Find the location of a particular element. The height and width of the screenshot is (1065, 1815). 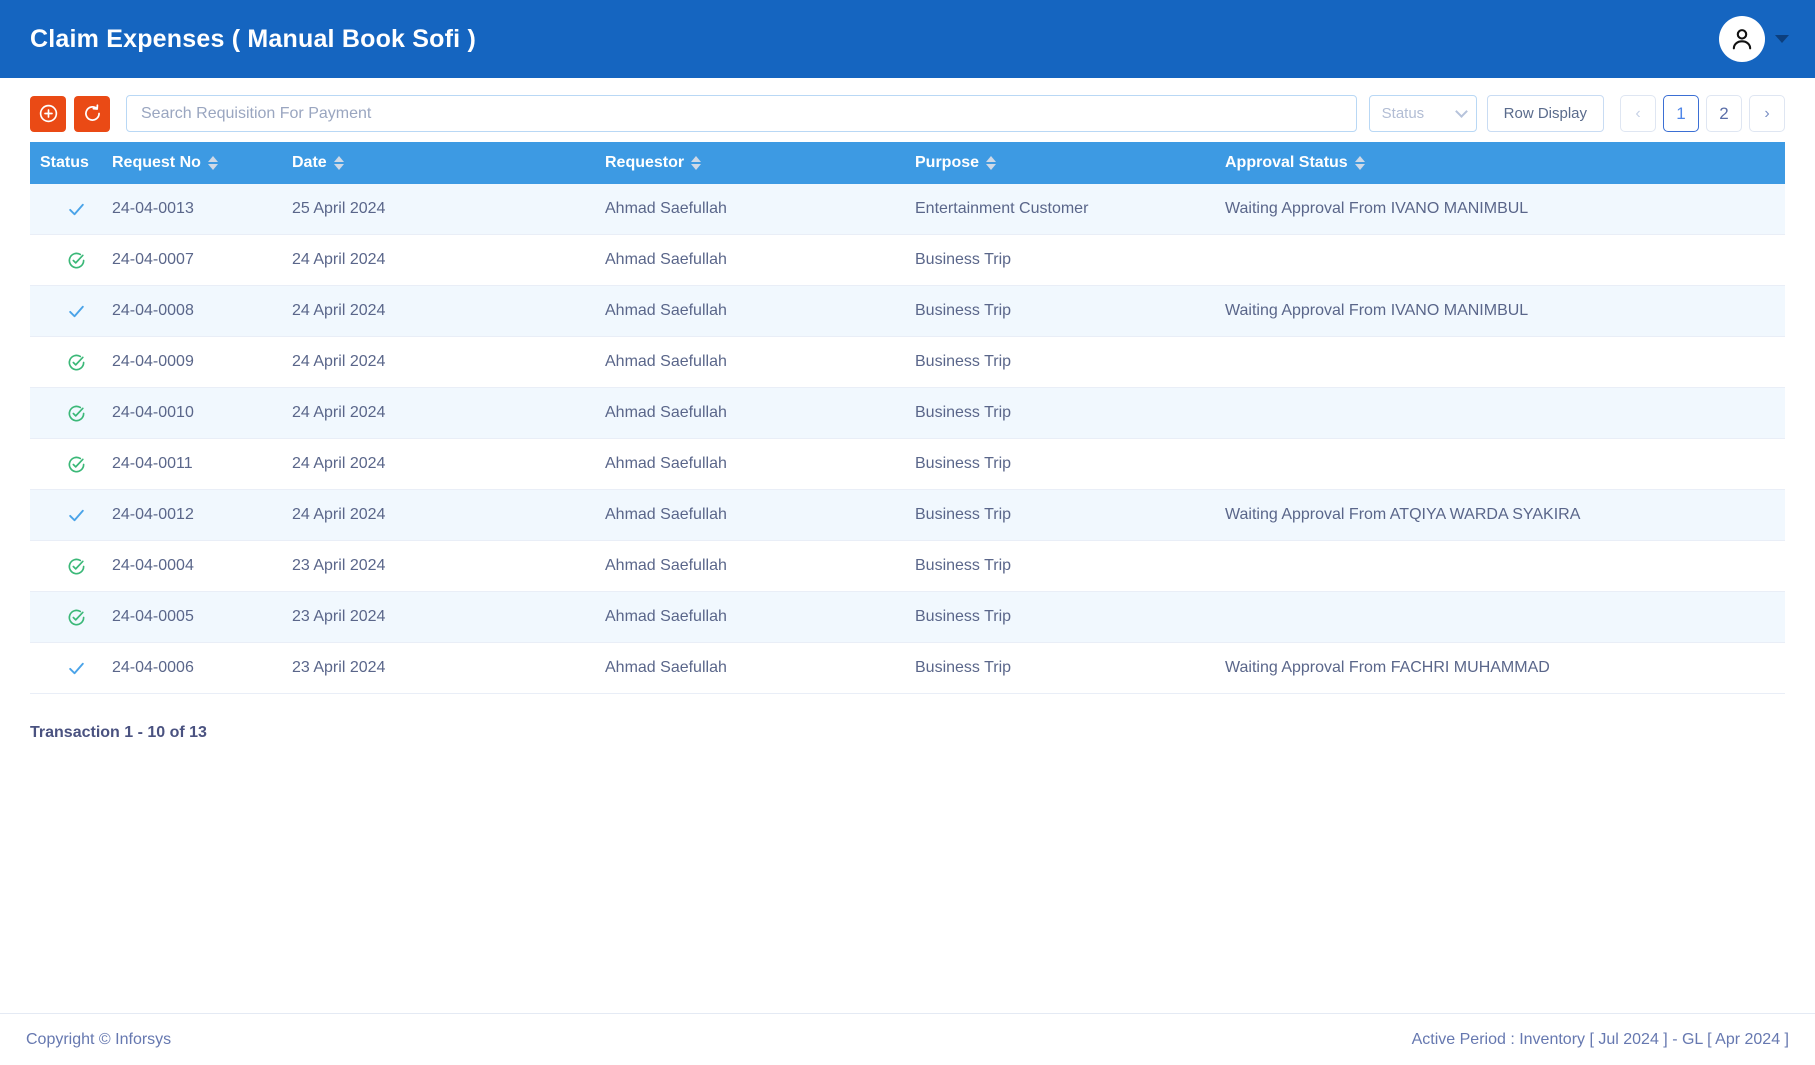

column-header-label: Request No is located at coordinates (156, 162).